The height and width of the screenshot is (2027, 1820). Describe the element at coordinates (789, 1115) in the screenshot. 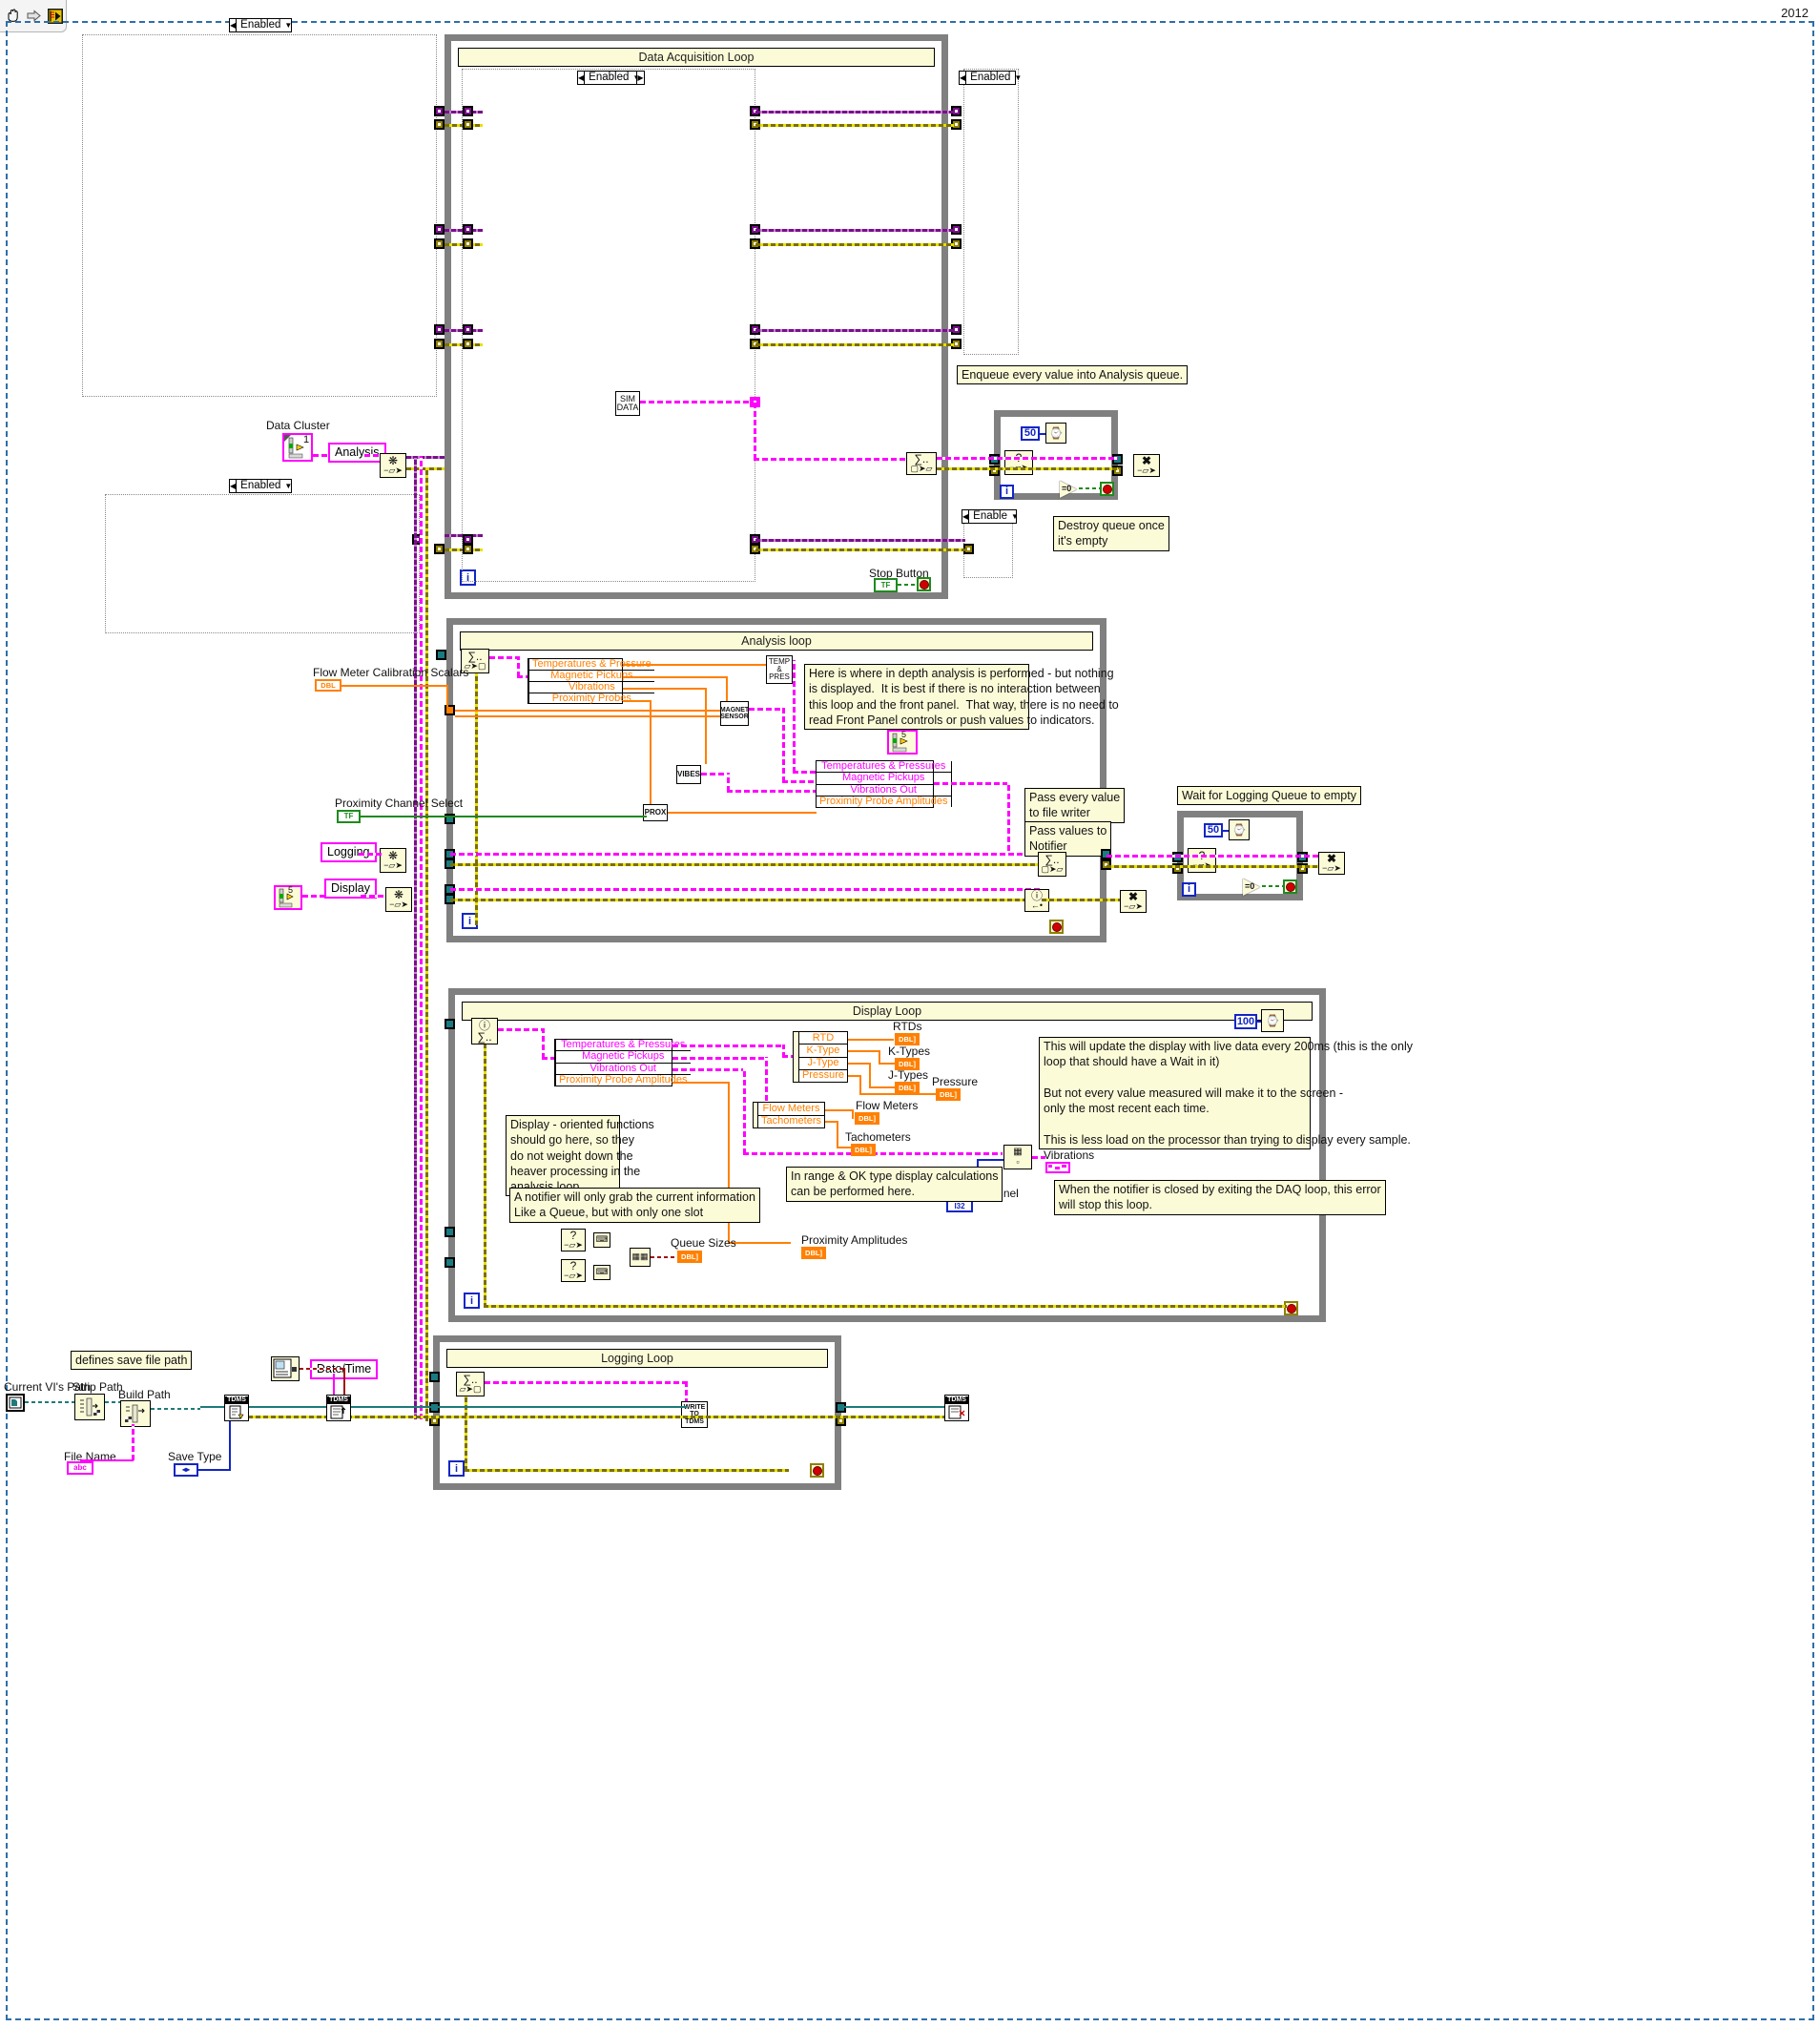

I see `unbundle-magnetic-cluster: Flow Meters Tachometers` at that location.